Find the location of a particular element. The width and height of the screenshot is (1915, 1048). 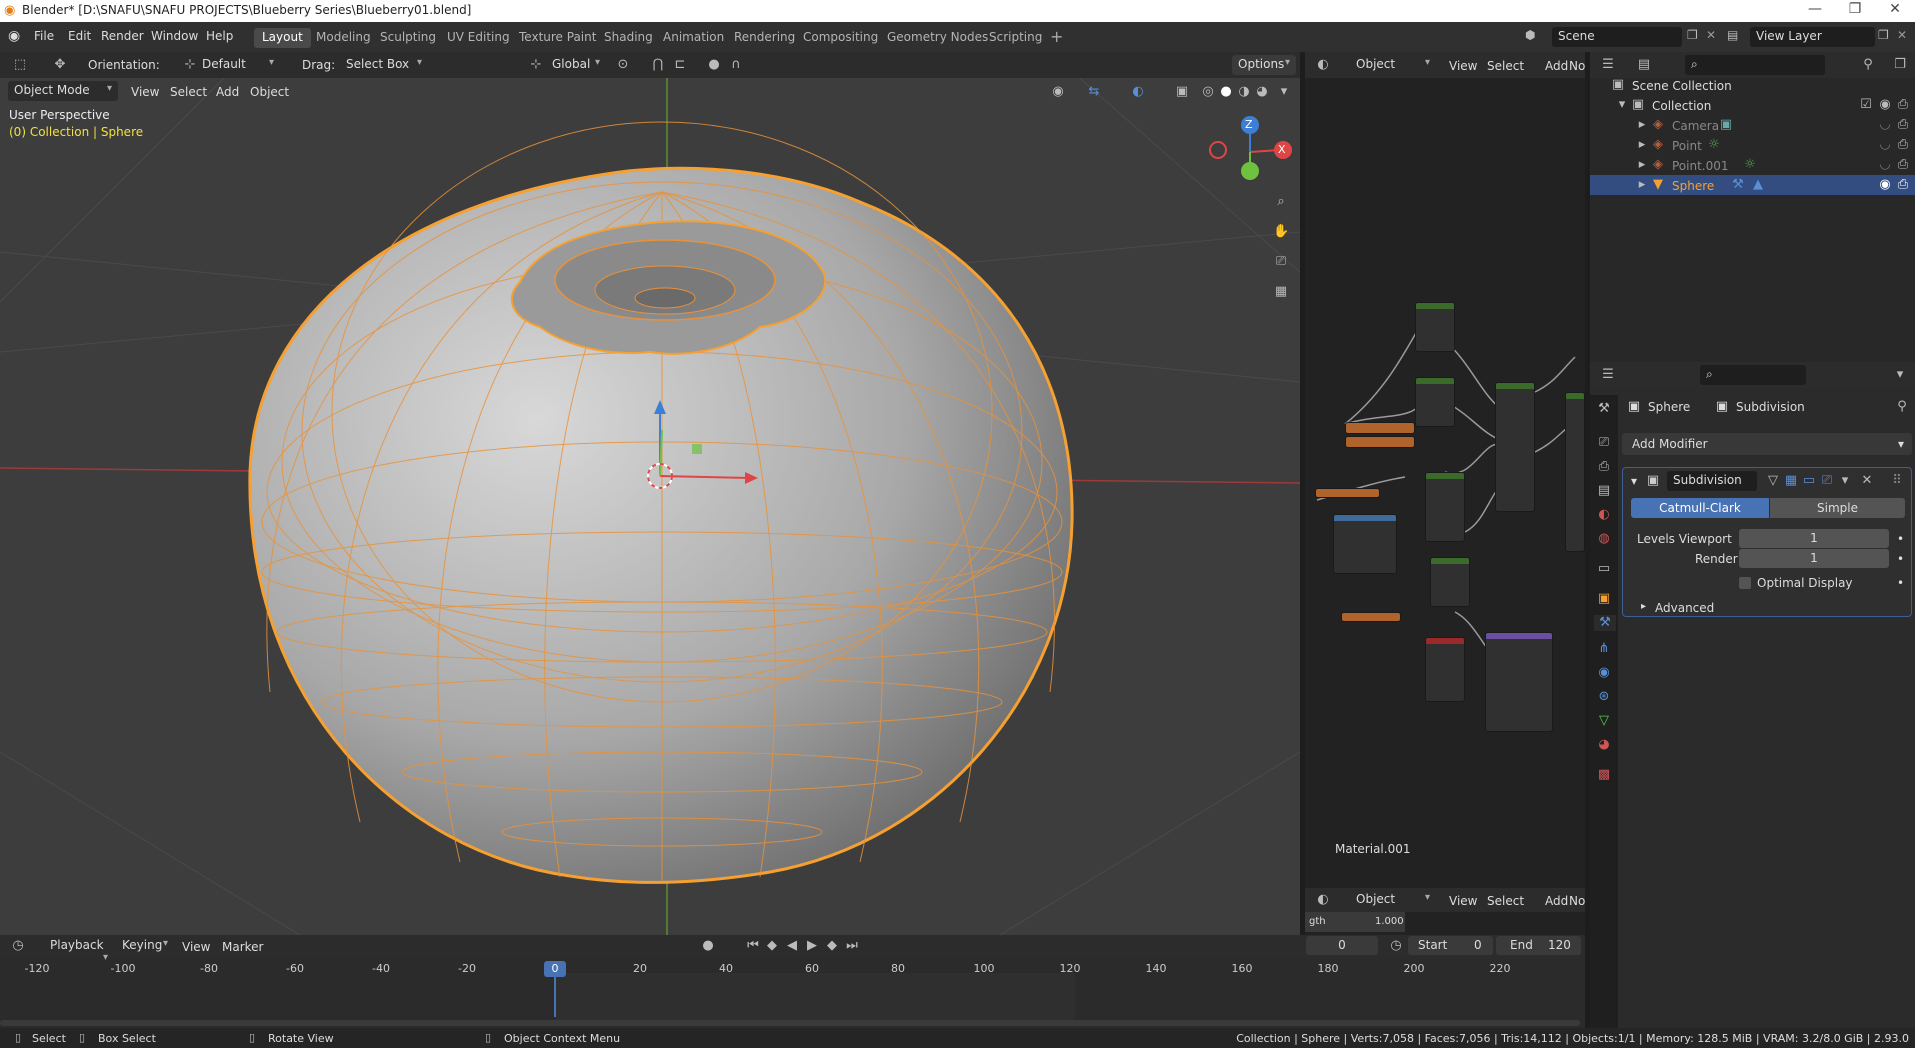

object-tab-icon: ▣ is located at coordinates (1604, 599).